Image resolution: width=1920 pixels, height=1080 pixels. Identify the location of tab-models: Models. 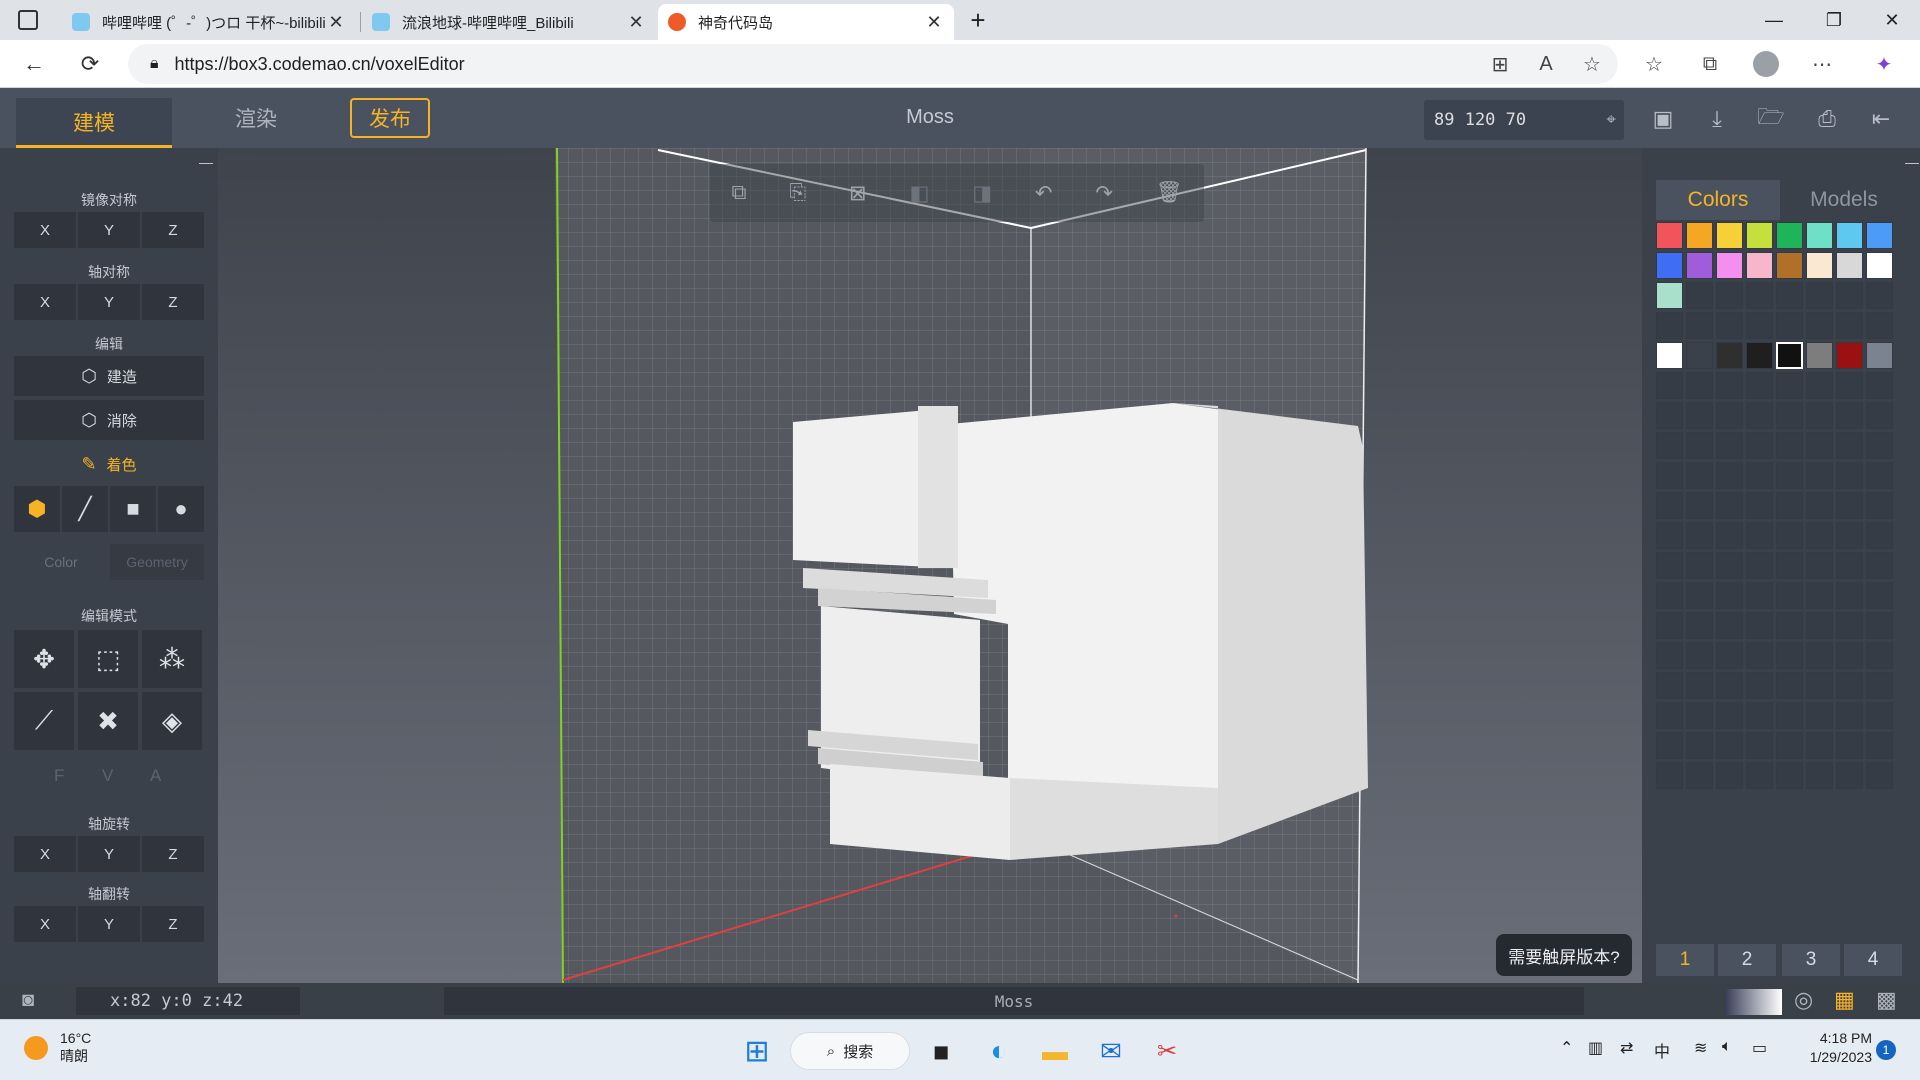
(1844, 200).